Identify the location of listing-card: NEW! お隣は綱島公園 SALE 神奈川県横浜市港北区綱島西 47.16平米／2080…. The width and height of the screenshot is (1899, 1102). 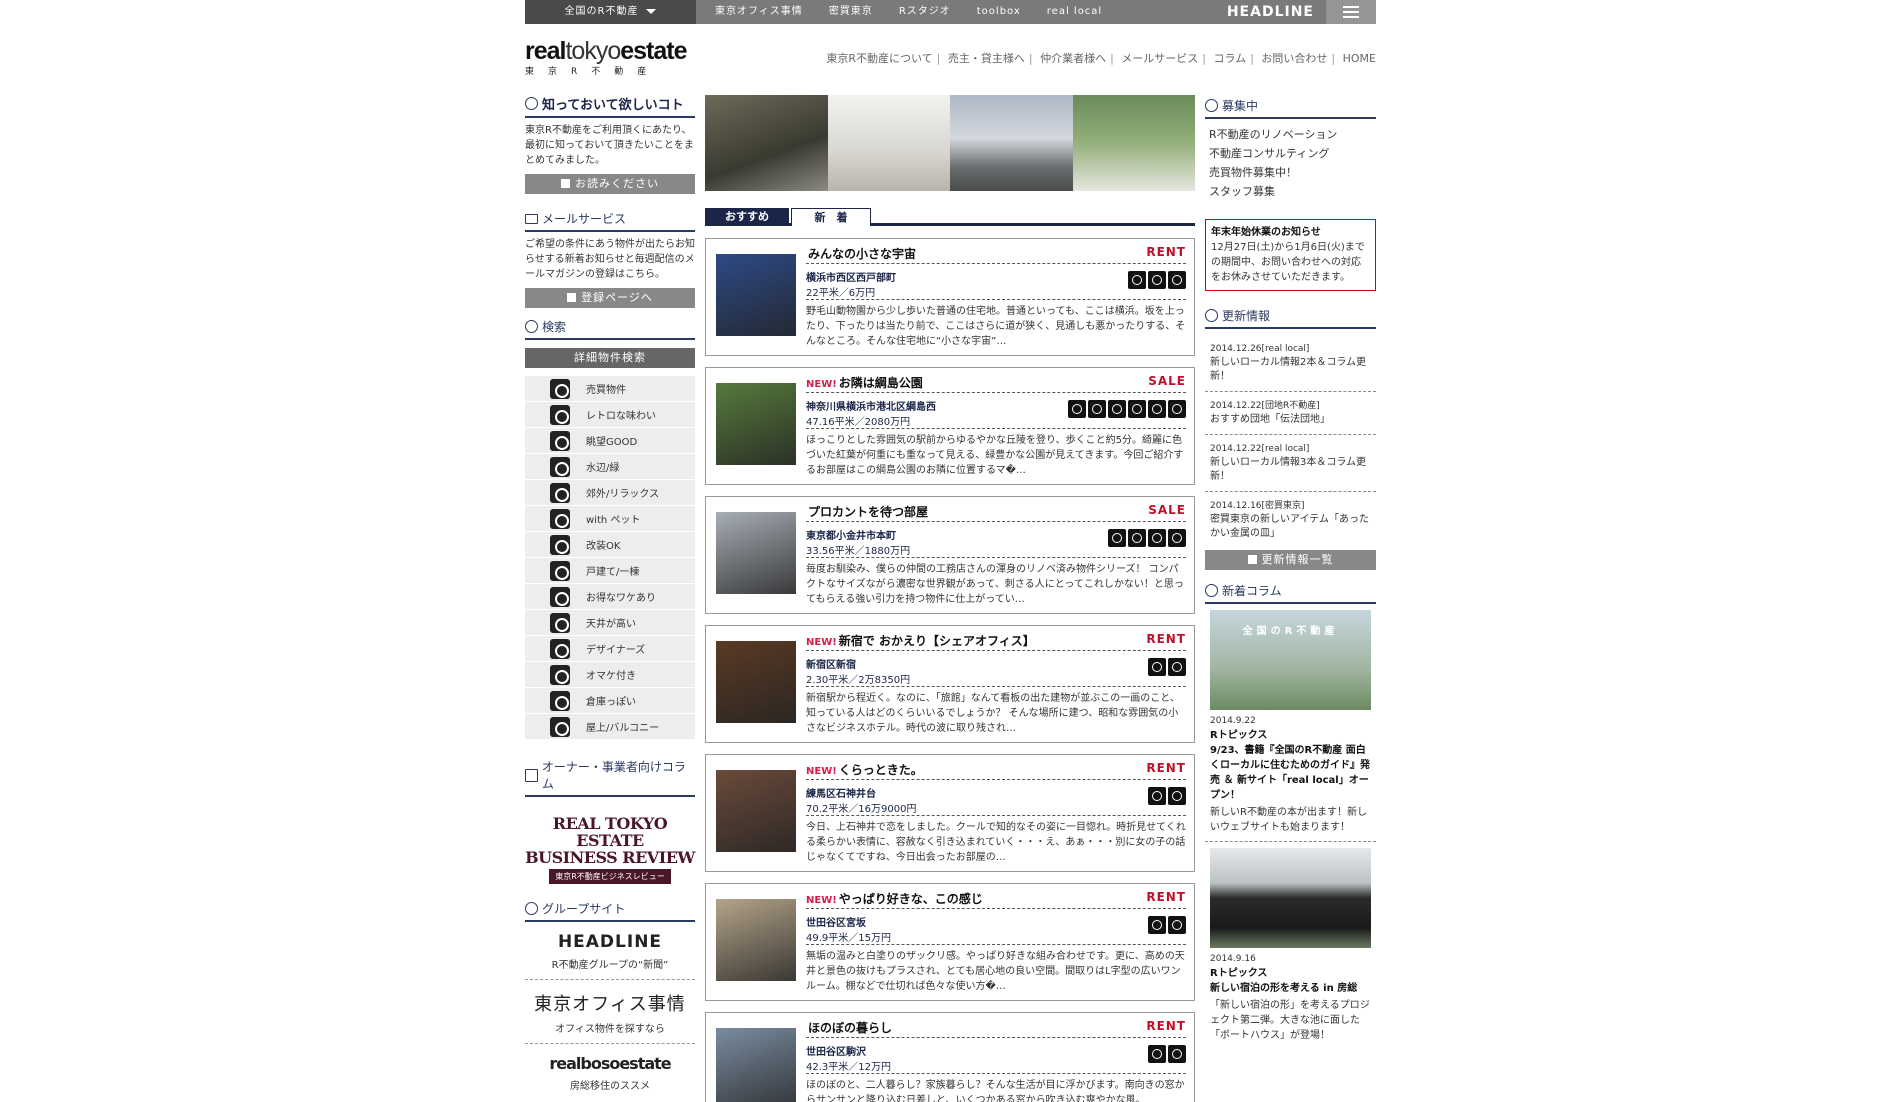
(950, 426).